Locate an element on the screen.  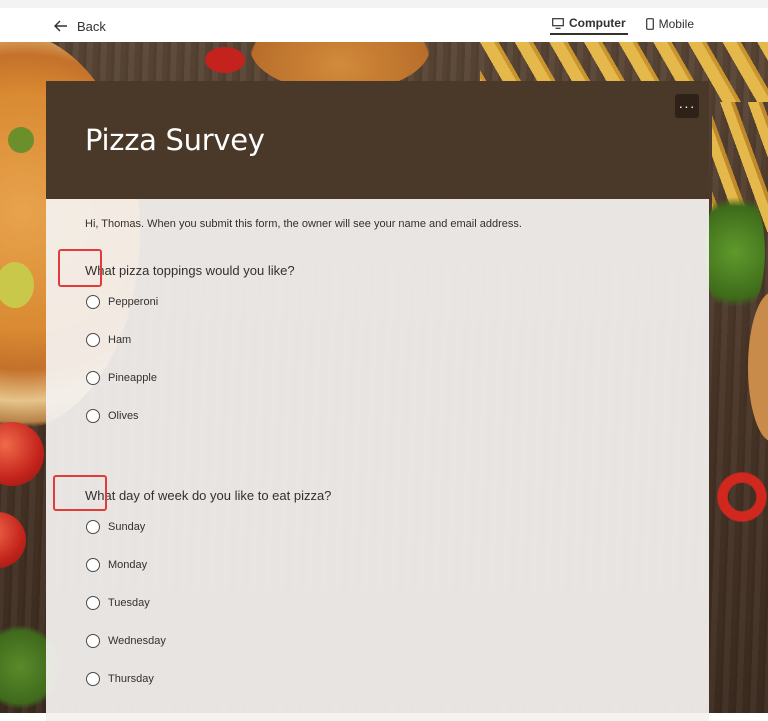
form-title: Pizza Survey is located at coordinates (175, 140).